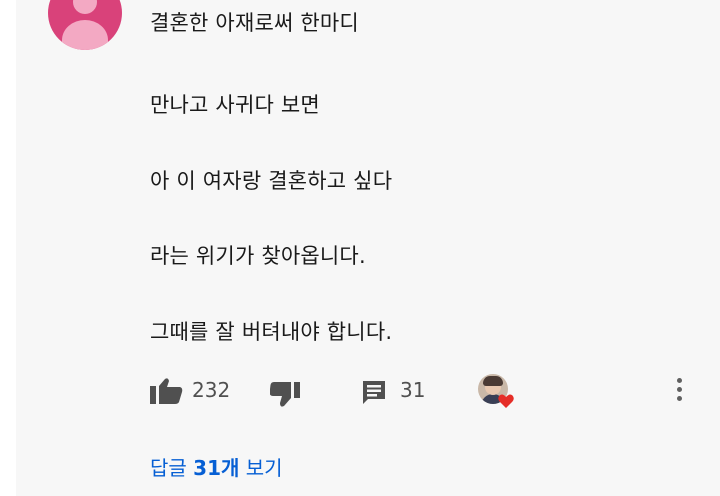 The image size is (720, 496). What do you see at coordinates (374, 392) in the screenshot?
I see `comment-icon` at bounding box center [374, 392].